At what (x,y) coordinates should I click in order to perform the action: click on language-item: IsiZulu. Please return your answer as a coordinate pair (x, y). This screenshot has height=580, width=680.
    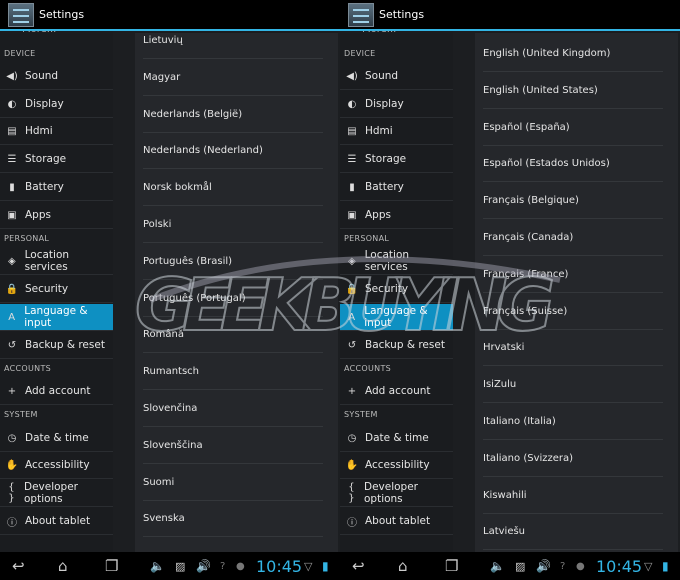
    Looking at the image, I should click on (573, 385).